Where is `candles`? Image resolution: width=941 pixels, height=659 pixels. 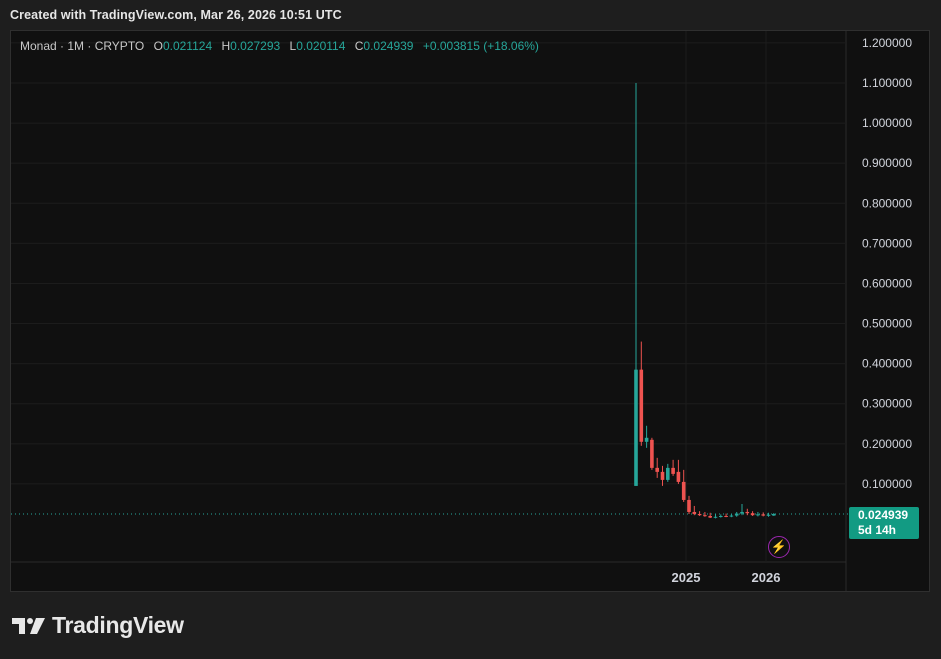
candles is located at coordinates (705, 301).